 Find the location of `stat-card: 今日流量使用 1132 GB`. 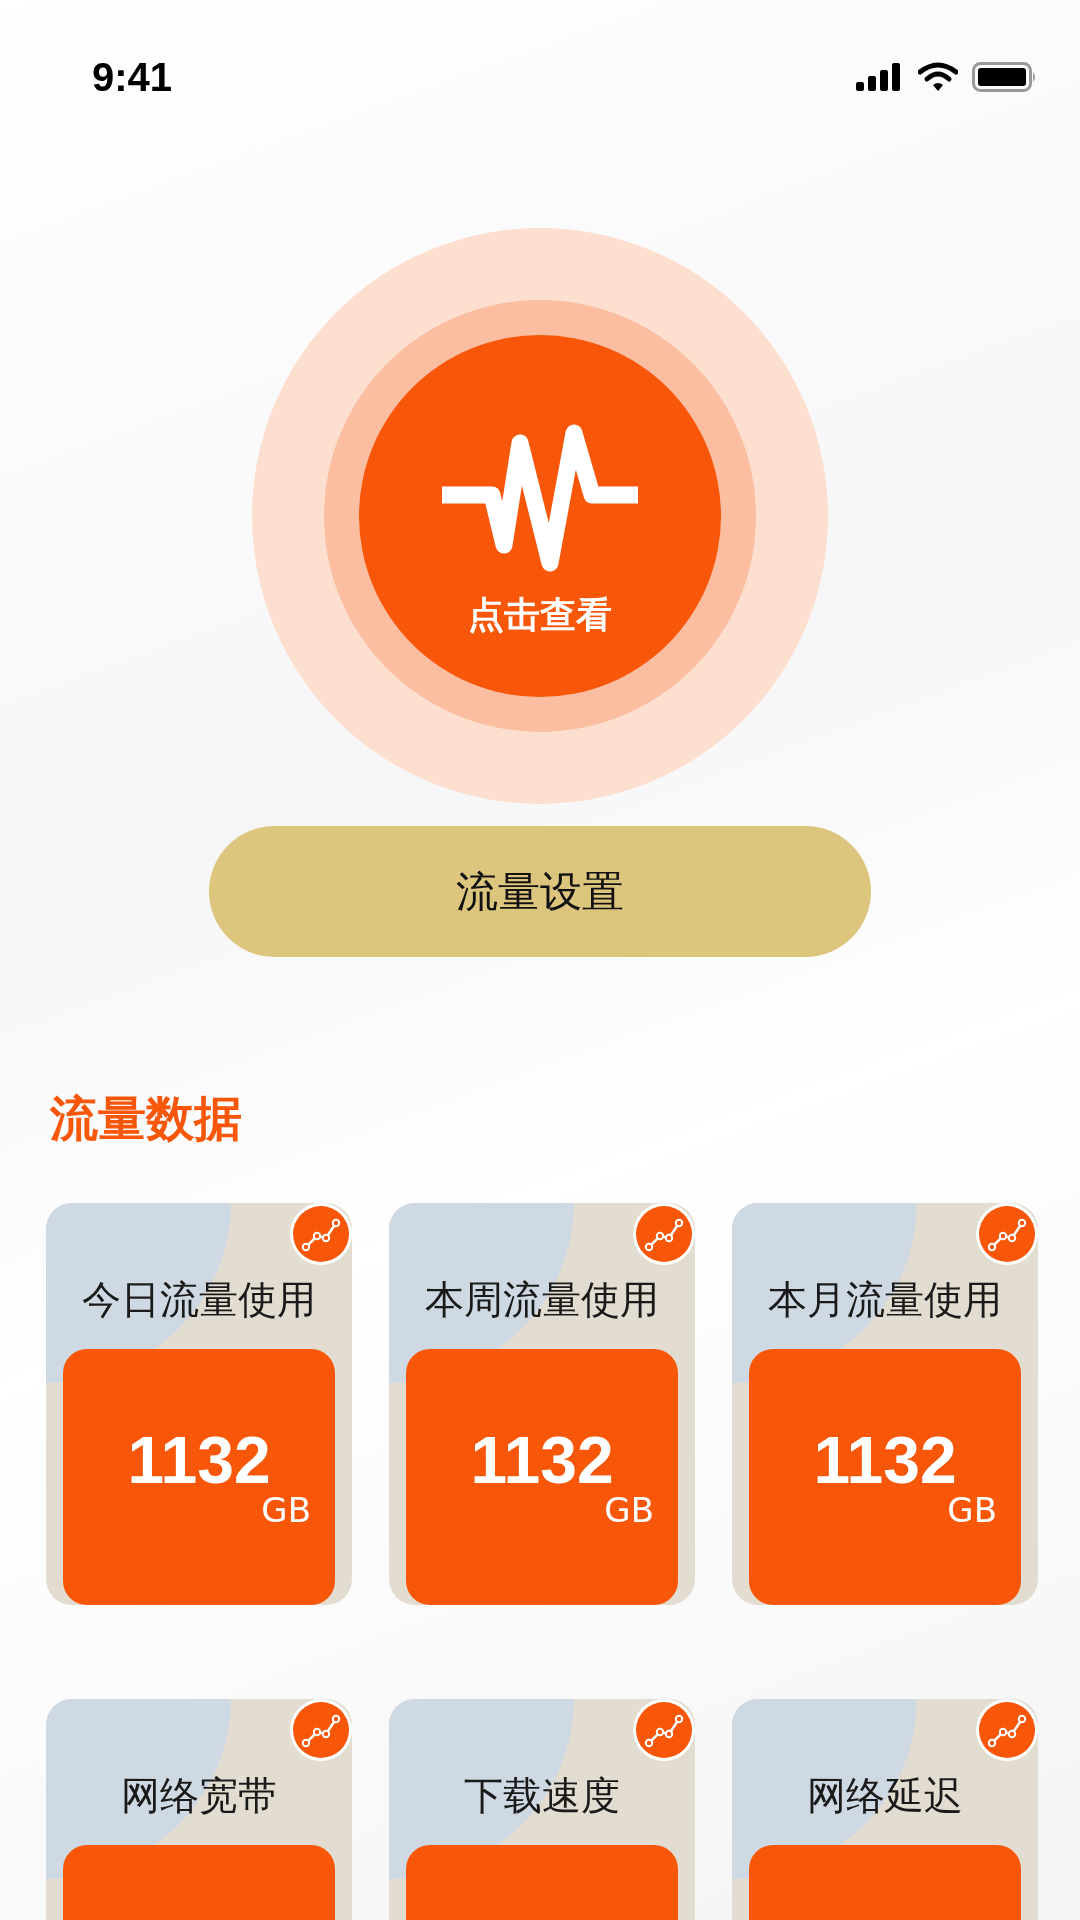

stat-card: 今日流量使用 1132 GB is located at coordinates (199, 1404).